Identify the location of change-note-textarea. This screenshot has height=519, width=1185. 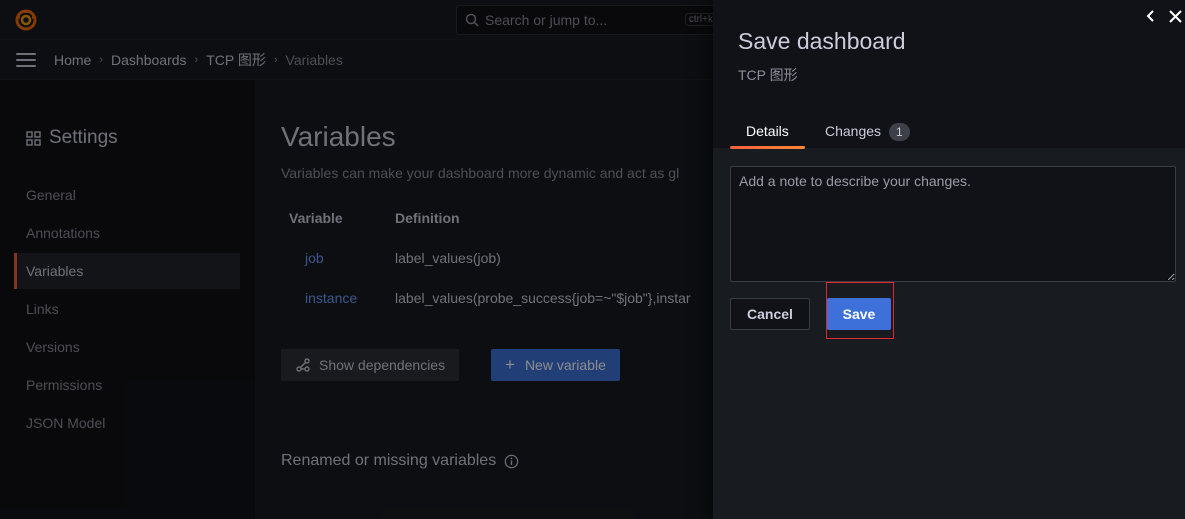
(953, 224).